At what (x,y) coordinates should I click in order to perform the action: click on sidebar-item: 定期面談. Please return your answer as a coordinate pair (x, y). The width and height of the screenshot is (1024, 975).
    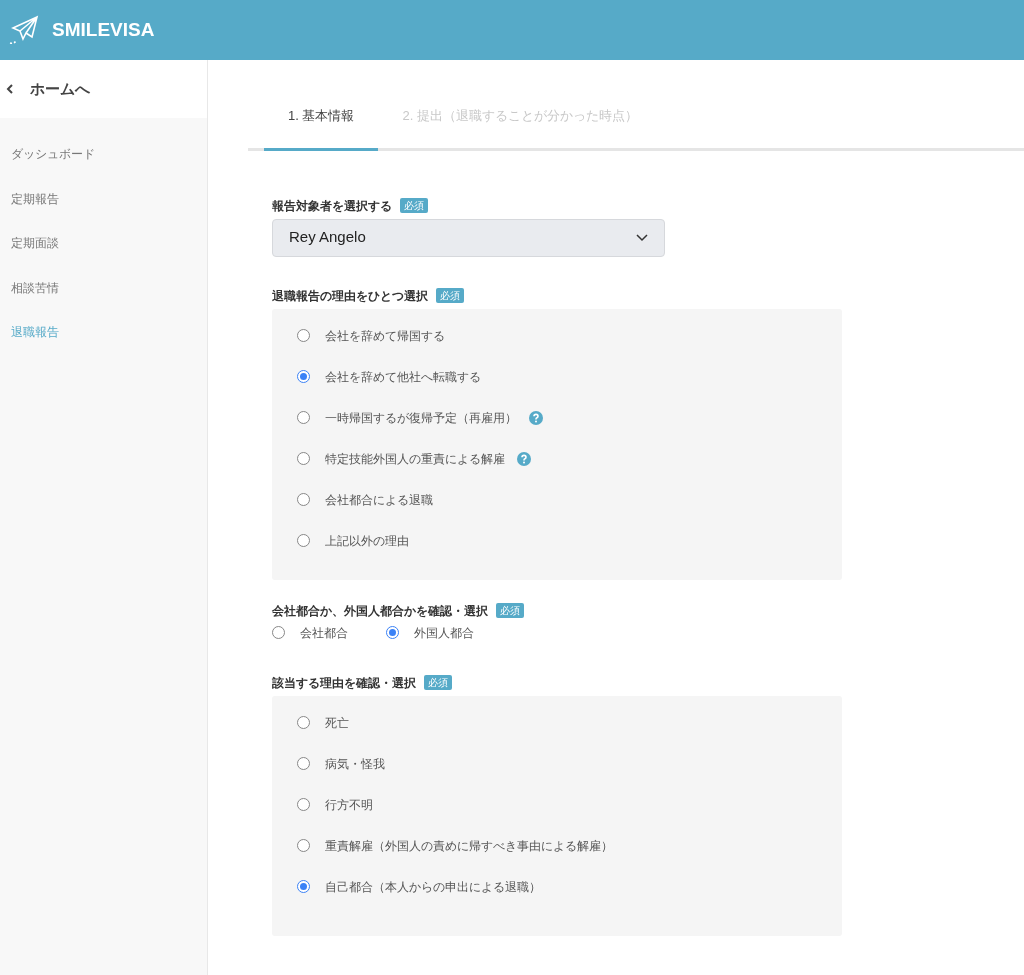
    Looking at the image, I should click on (103, 243).